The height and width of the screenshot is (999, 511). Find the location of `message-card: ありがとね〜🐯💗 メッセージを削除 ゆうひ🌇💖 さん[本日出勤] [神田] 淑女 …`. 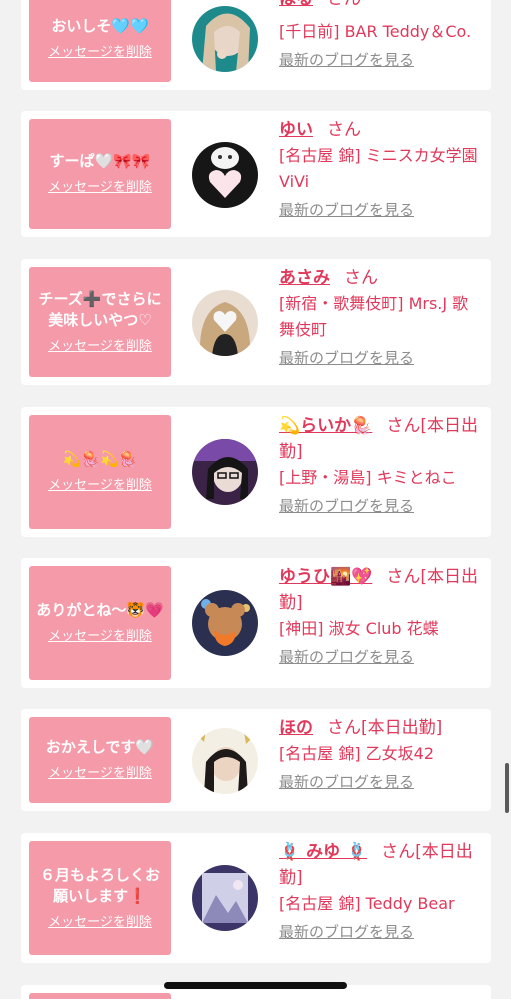

message-card: ありがとね〜🐯💗 メッセージを削除 ゆうひ🌇💖 さん[本日出勤] [神田] 淑女 … is located at coordinates (256, 623).